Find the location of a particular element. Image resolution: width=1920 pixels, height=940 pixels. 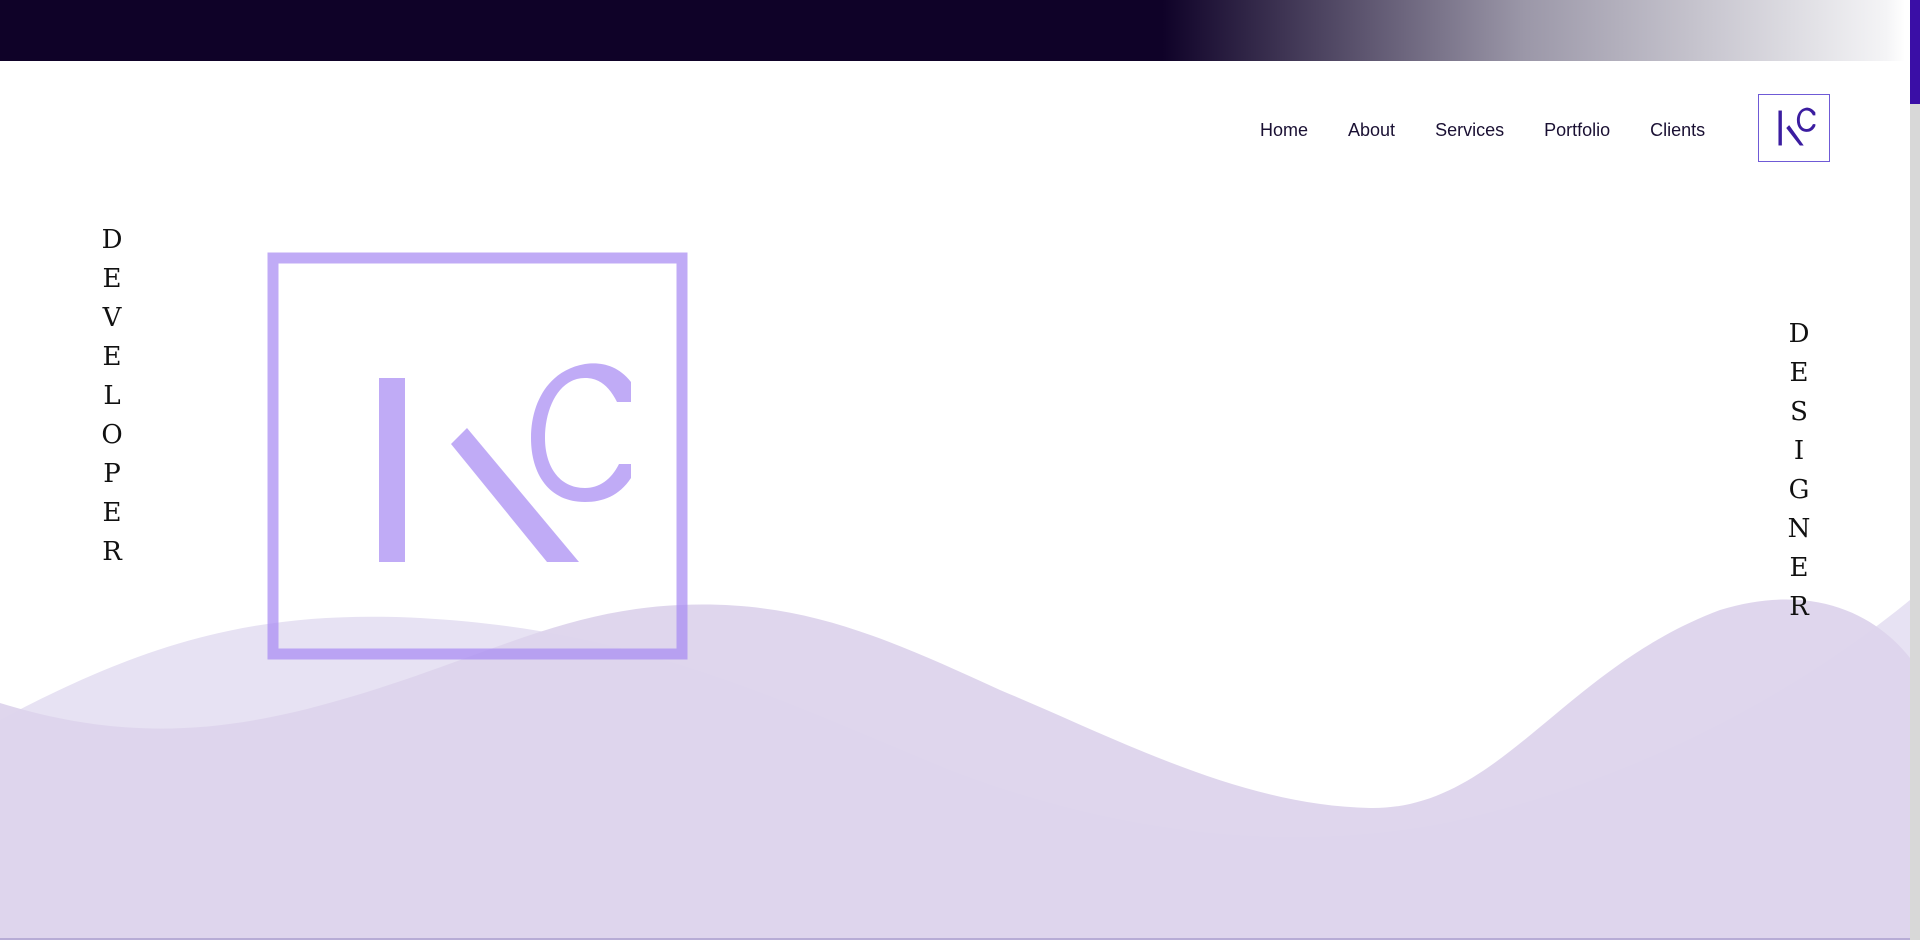

nav-services: Services is located at coordinates (1469, 130).